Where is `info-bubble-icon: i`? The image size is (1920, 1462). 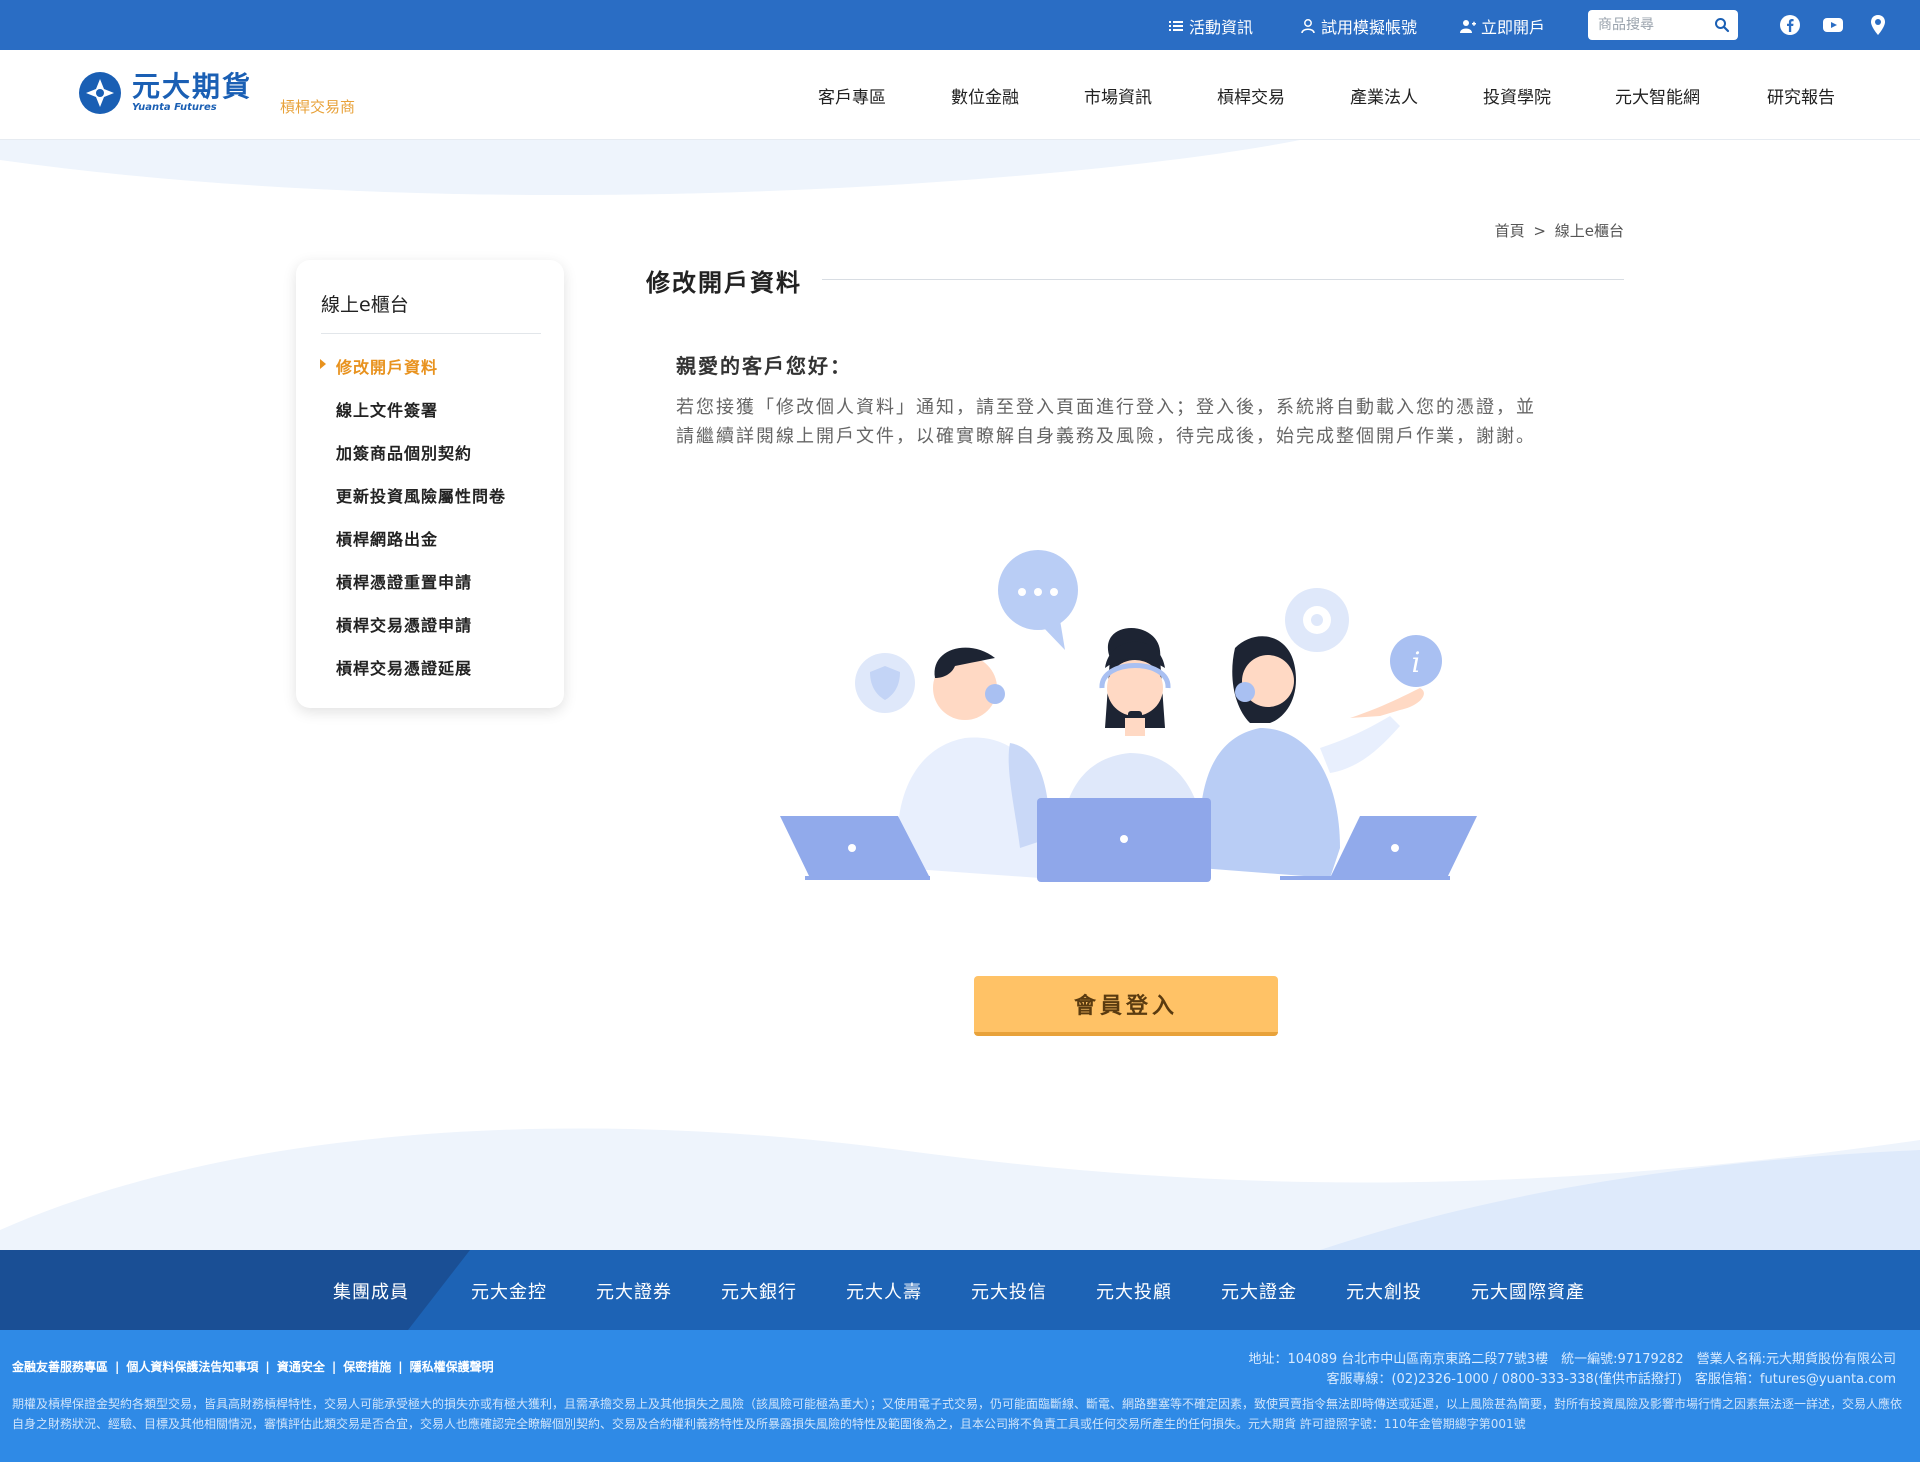 info-bubble-icon: i is located at coordinates (1416, 661).